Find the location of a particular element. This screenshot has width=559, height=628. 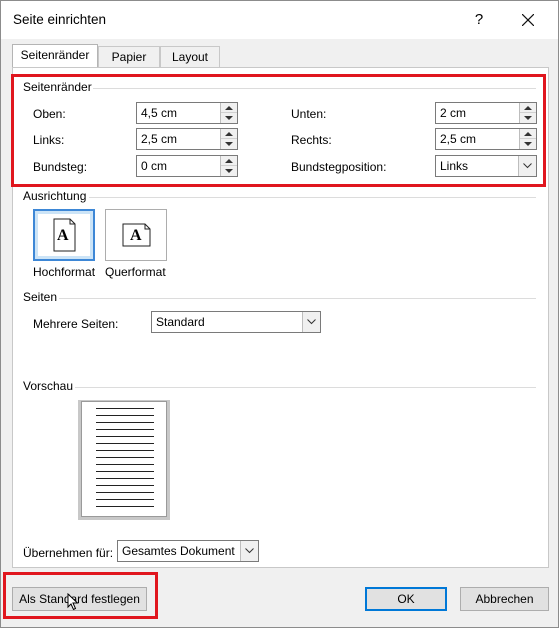

bottom-margin-input: 2 cm is located at coordinates (486, 113).